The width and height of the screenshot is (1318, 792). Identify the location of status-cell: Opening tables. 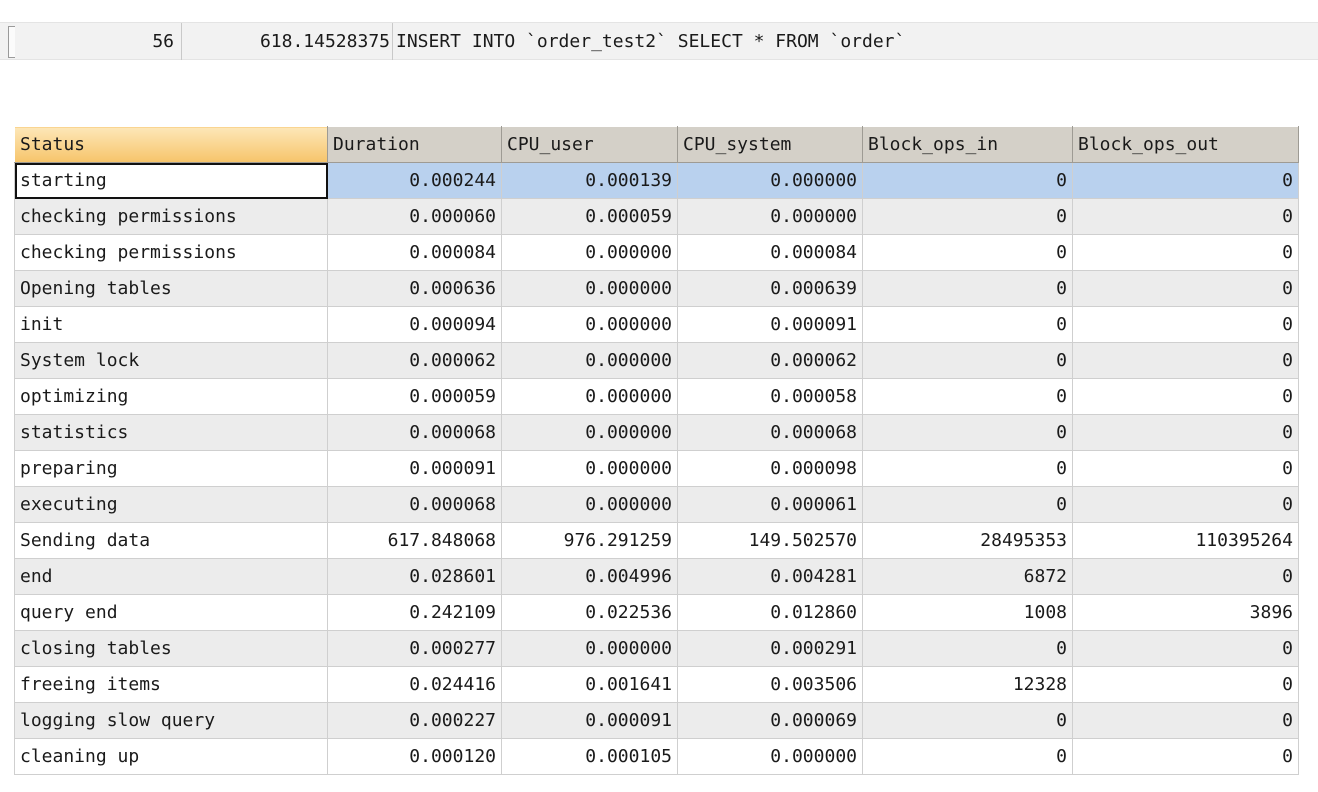
(171, 288).